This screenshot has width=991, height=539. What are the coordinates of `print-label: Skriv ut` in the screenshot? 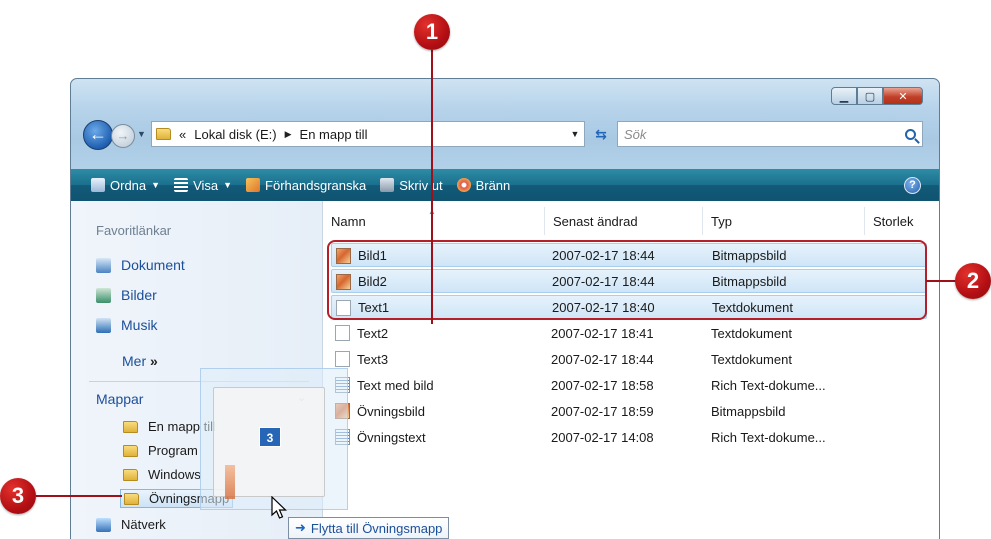 It's located at (421, 185).